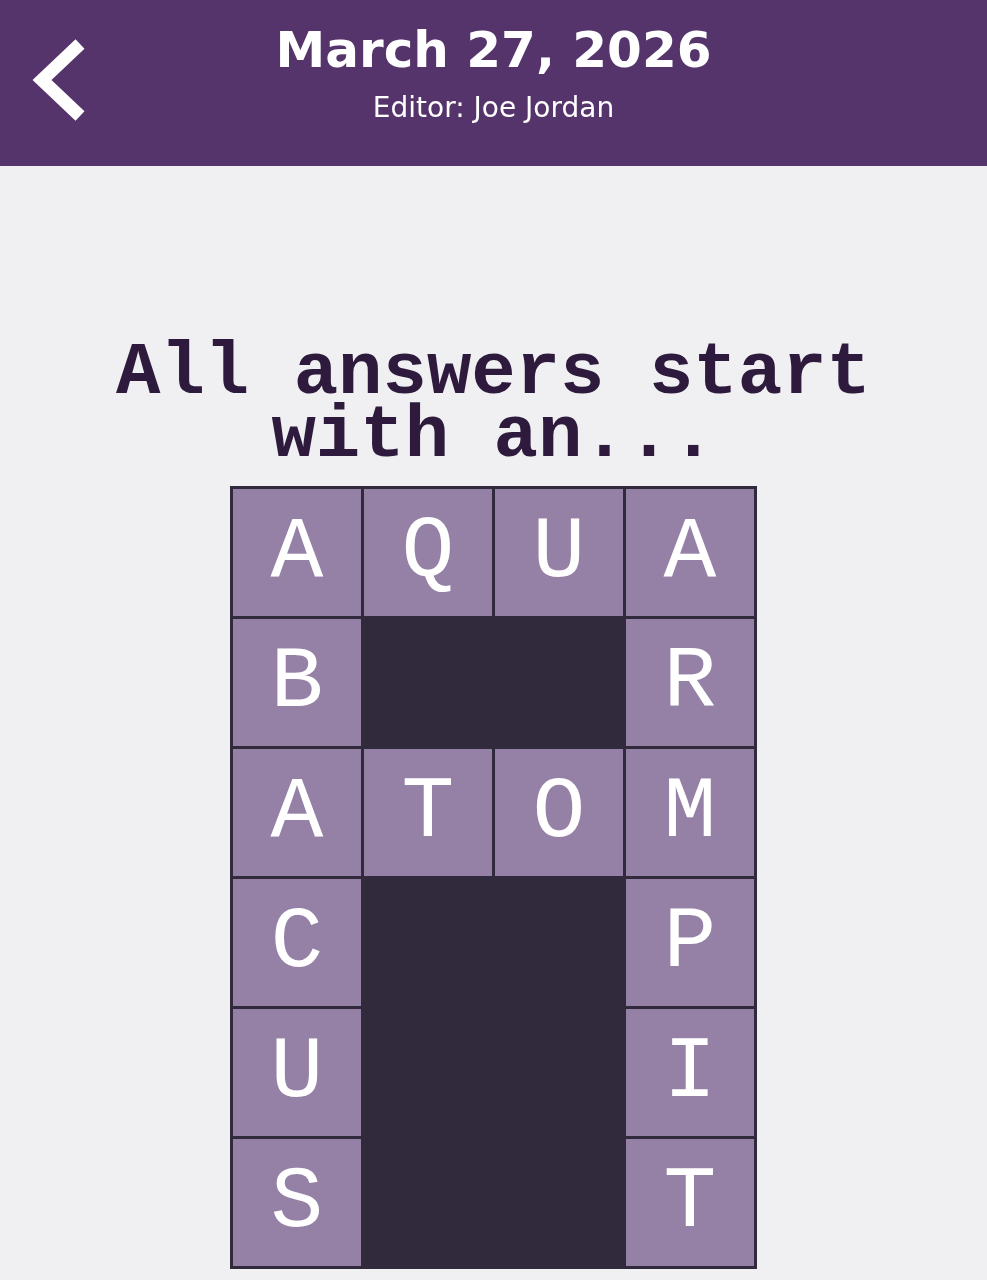 This screenshot has width=987, height=1280. What do you see at coordinates (297, 682) in the screenshot?
I see `letter-cell: B` at bounding box center [297, 682].